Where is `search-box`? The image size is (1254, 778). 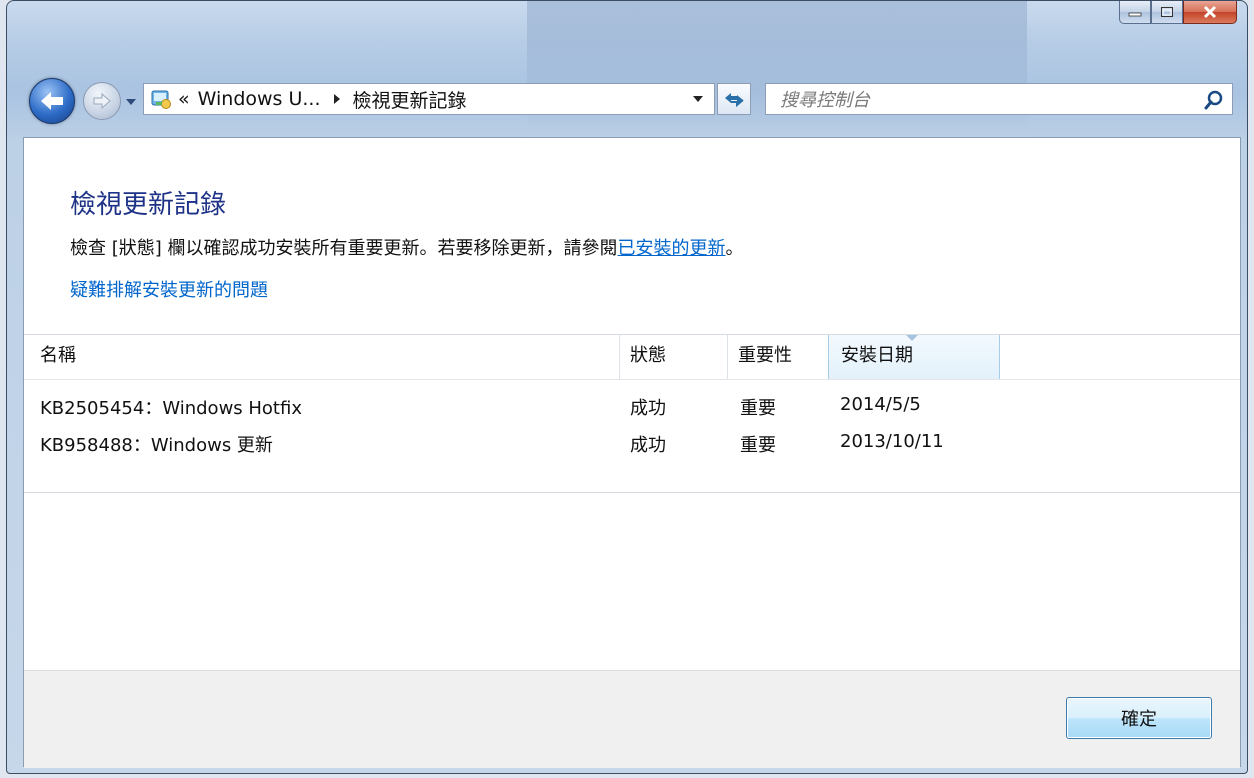
search-box is located at coordinates (999, 99).